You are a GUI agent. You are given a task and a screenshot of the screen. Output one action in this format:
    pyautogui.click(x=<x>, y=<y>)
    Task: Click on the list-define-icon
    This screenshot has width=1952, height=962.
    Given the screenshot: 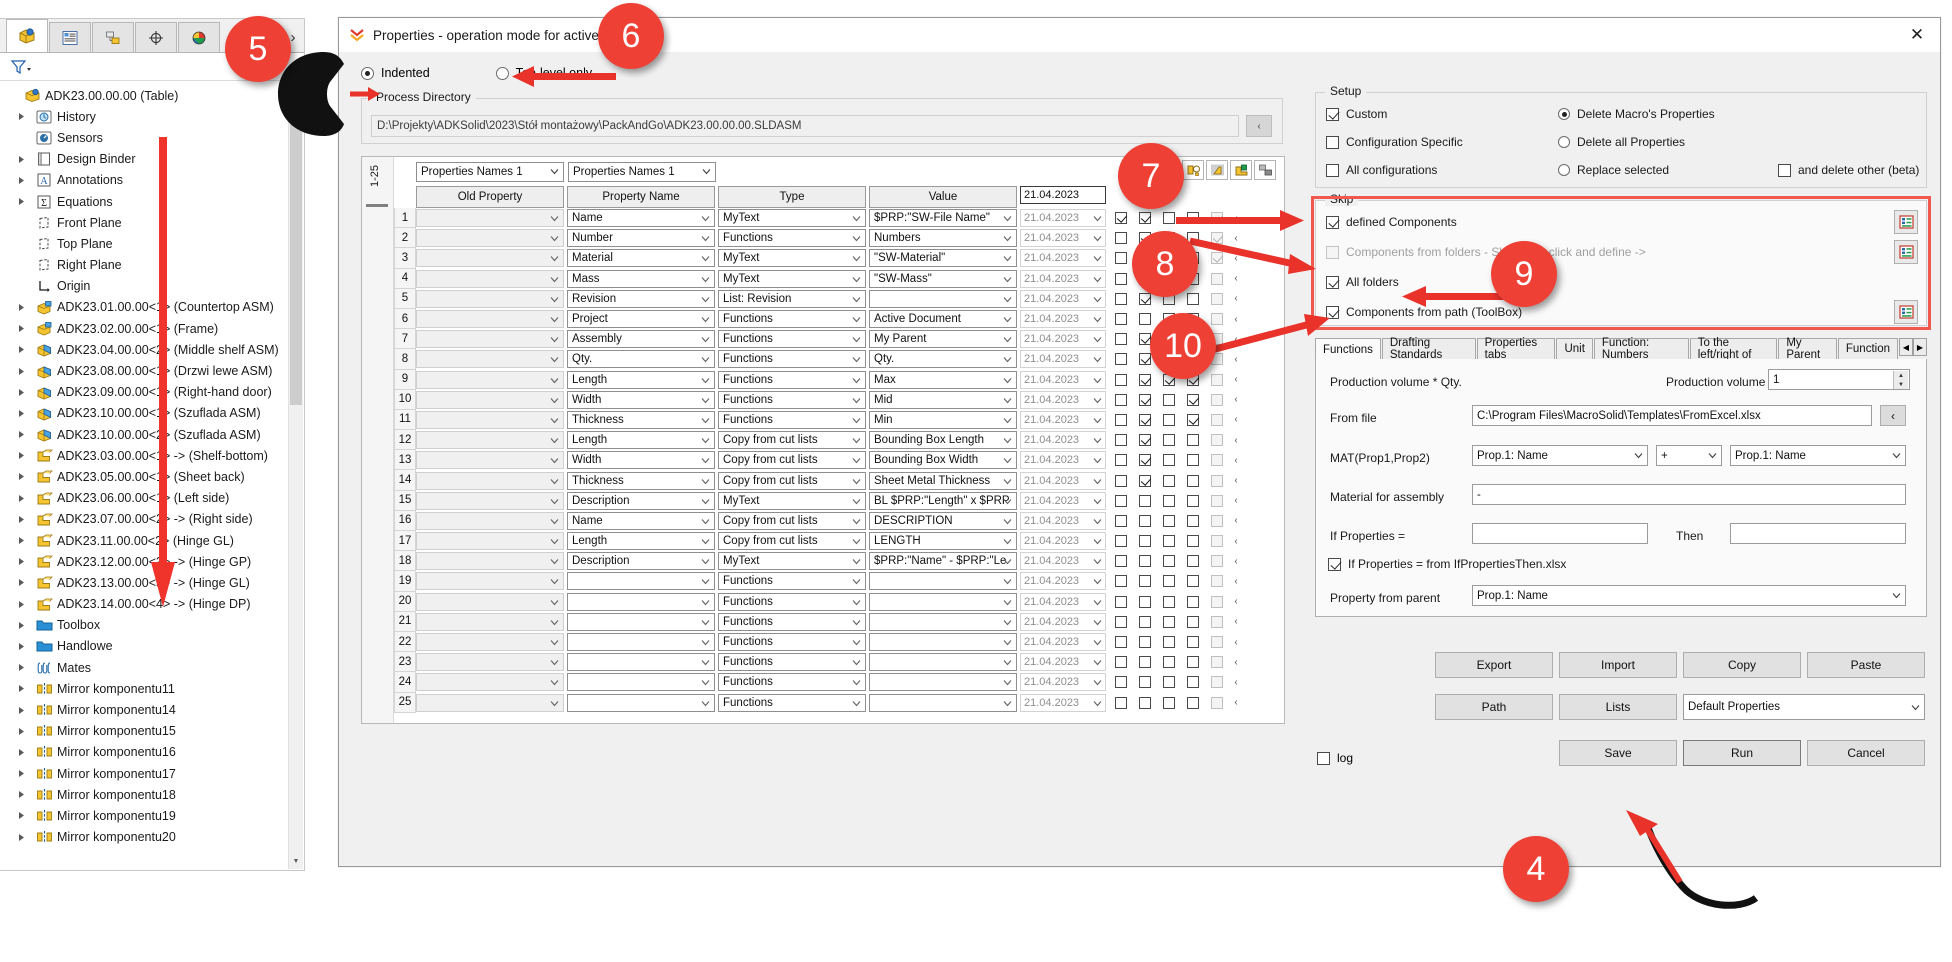 What is the action you would take?
    pyautogui.click(x=1906, y=312)
    